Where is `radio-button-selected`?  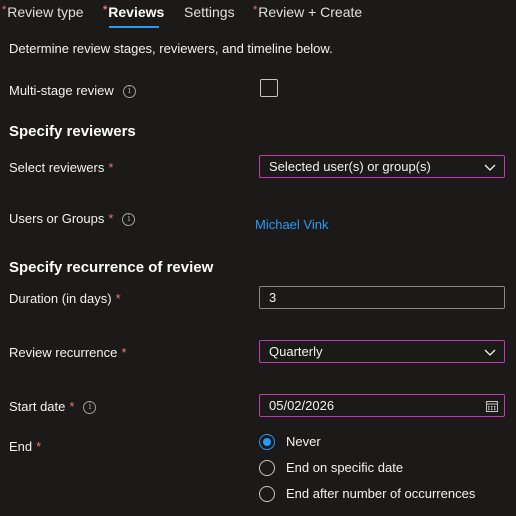 radio-button-selected is located at coordinates (267, 442).